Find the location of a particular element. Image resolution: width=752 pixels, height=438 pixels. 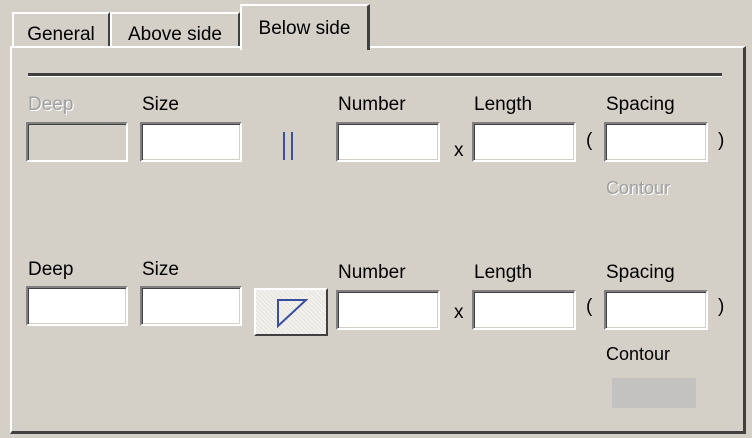

row2-close-paren: ) is located at coordinates (721, 306).